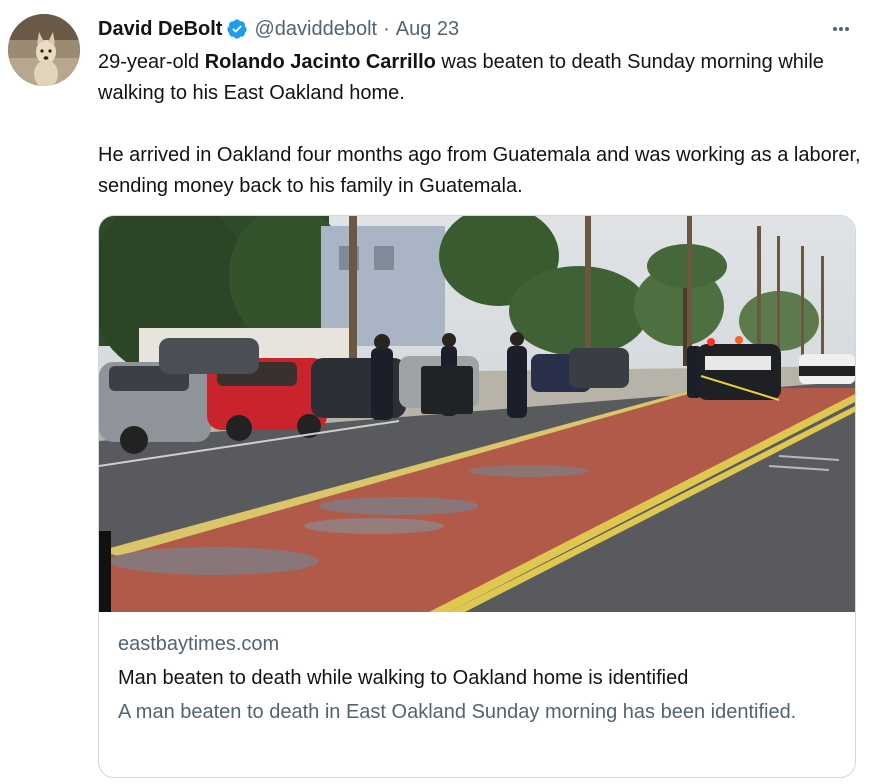 This screenshot has width=885, height=784. I want to click on dog-photo-avatar, so click(44, 50).